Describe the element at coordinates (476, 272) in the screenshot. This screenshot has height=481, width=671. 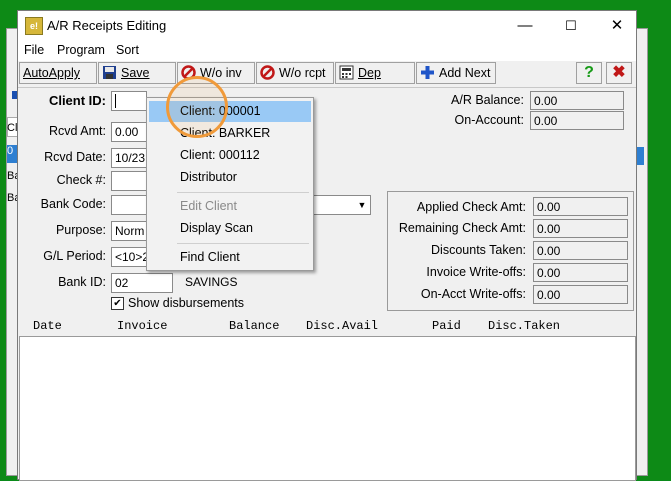
I see `invoice-write-offs-label: Invoice Write-offs:` at that location.